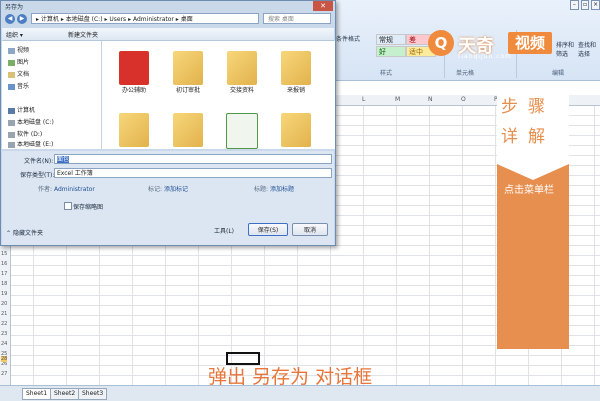 The height and width of the screenshot is (401, 600). I want to click on row-label: 27, so click(4, 374).